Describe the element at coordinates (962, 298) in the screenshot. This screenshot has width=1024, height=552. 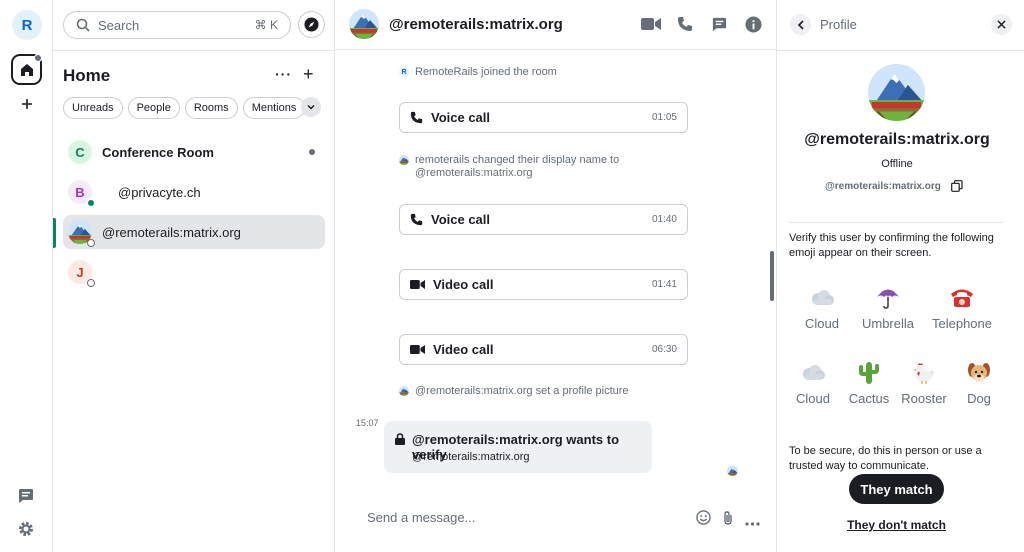
I see `telephone-icon` at that location.